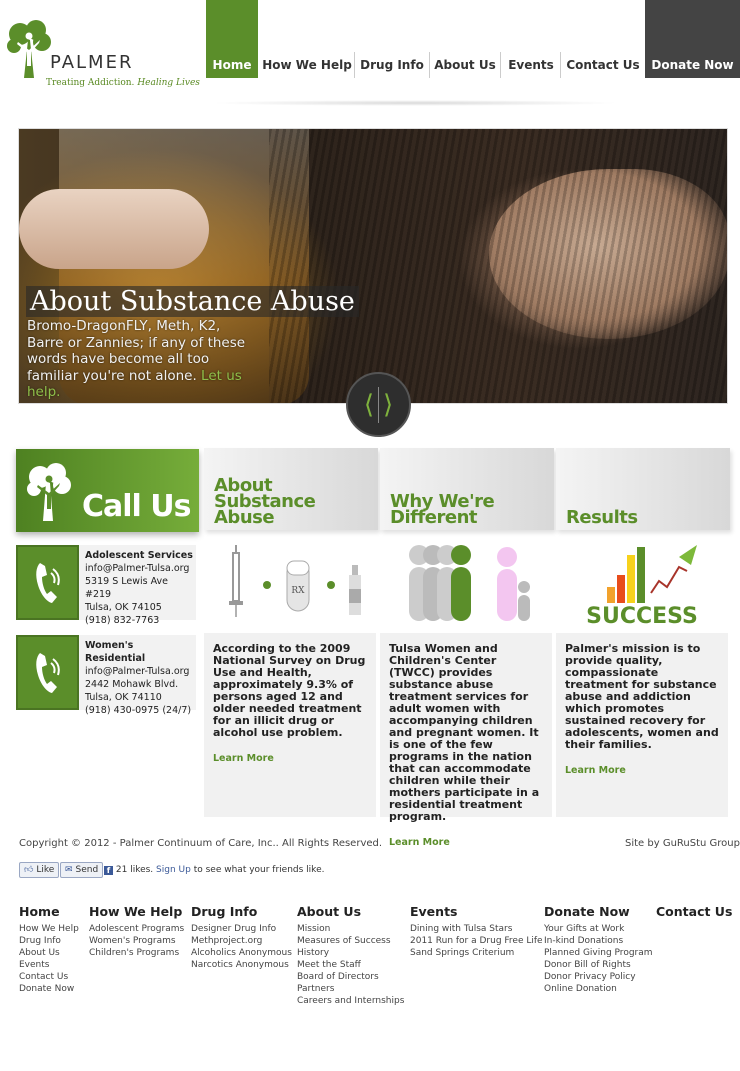 The height and width of the screenshot is (1071, 740). Describe the element at coordinates (598, 929) in the screenshot. I see `footer-link: Your Gifts at Work` at that location.